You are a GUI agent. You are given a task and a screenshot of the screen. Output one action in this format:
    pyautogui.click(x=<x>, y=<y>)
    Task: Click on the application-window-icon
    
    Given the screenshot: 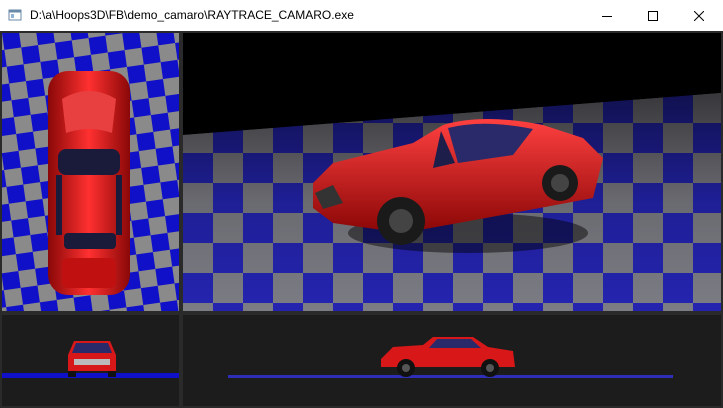 What is the action you would take?
    pyautogui.click(x=15, y=15)
    